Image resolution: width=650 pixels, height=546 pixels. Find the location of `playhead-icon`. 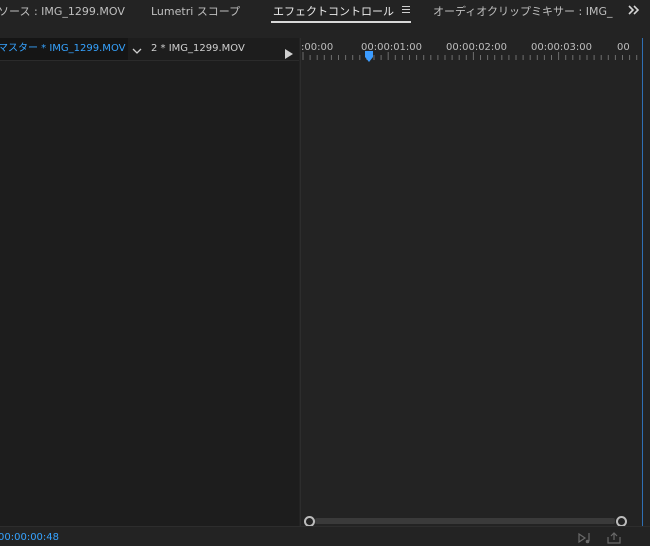

playhead-icon is located at coordinates (369, 54).